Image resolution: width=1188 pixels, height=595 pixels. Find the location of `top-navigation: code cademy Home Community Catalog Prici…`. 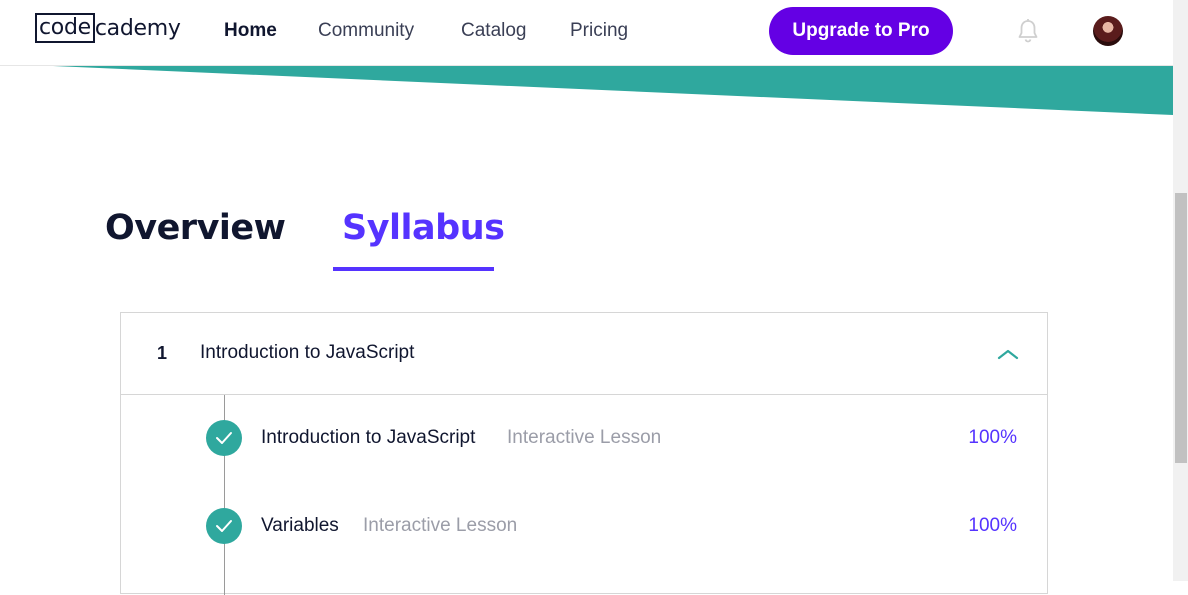

top-navigation: code cademy Home Community Catalog Prici… is located at coordinates (586, 33).